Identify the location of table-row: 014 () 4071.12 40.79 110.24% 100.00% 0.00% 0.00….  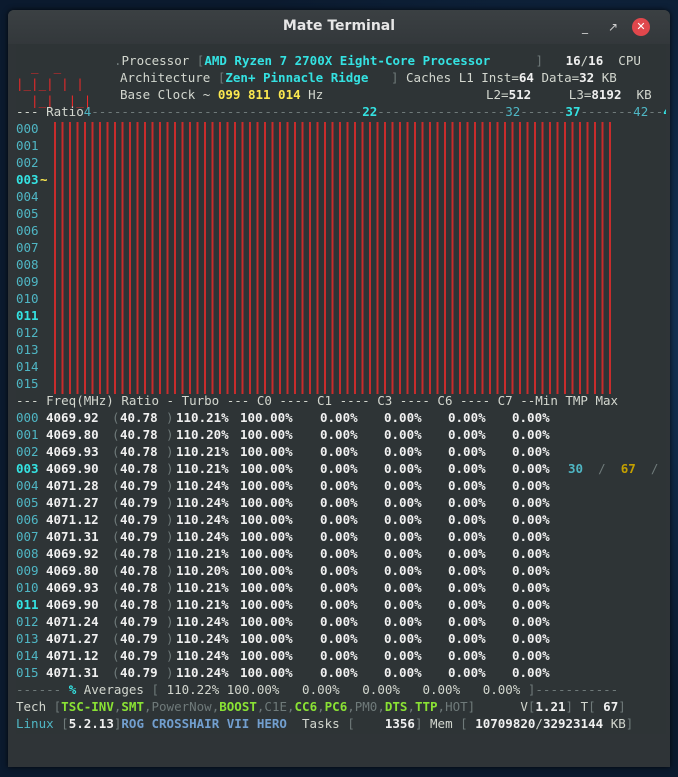
(341, 655).